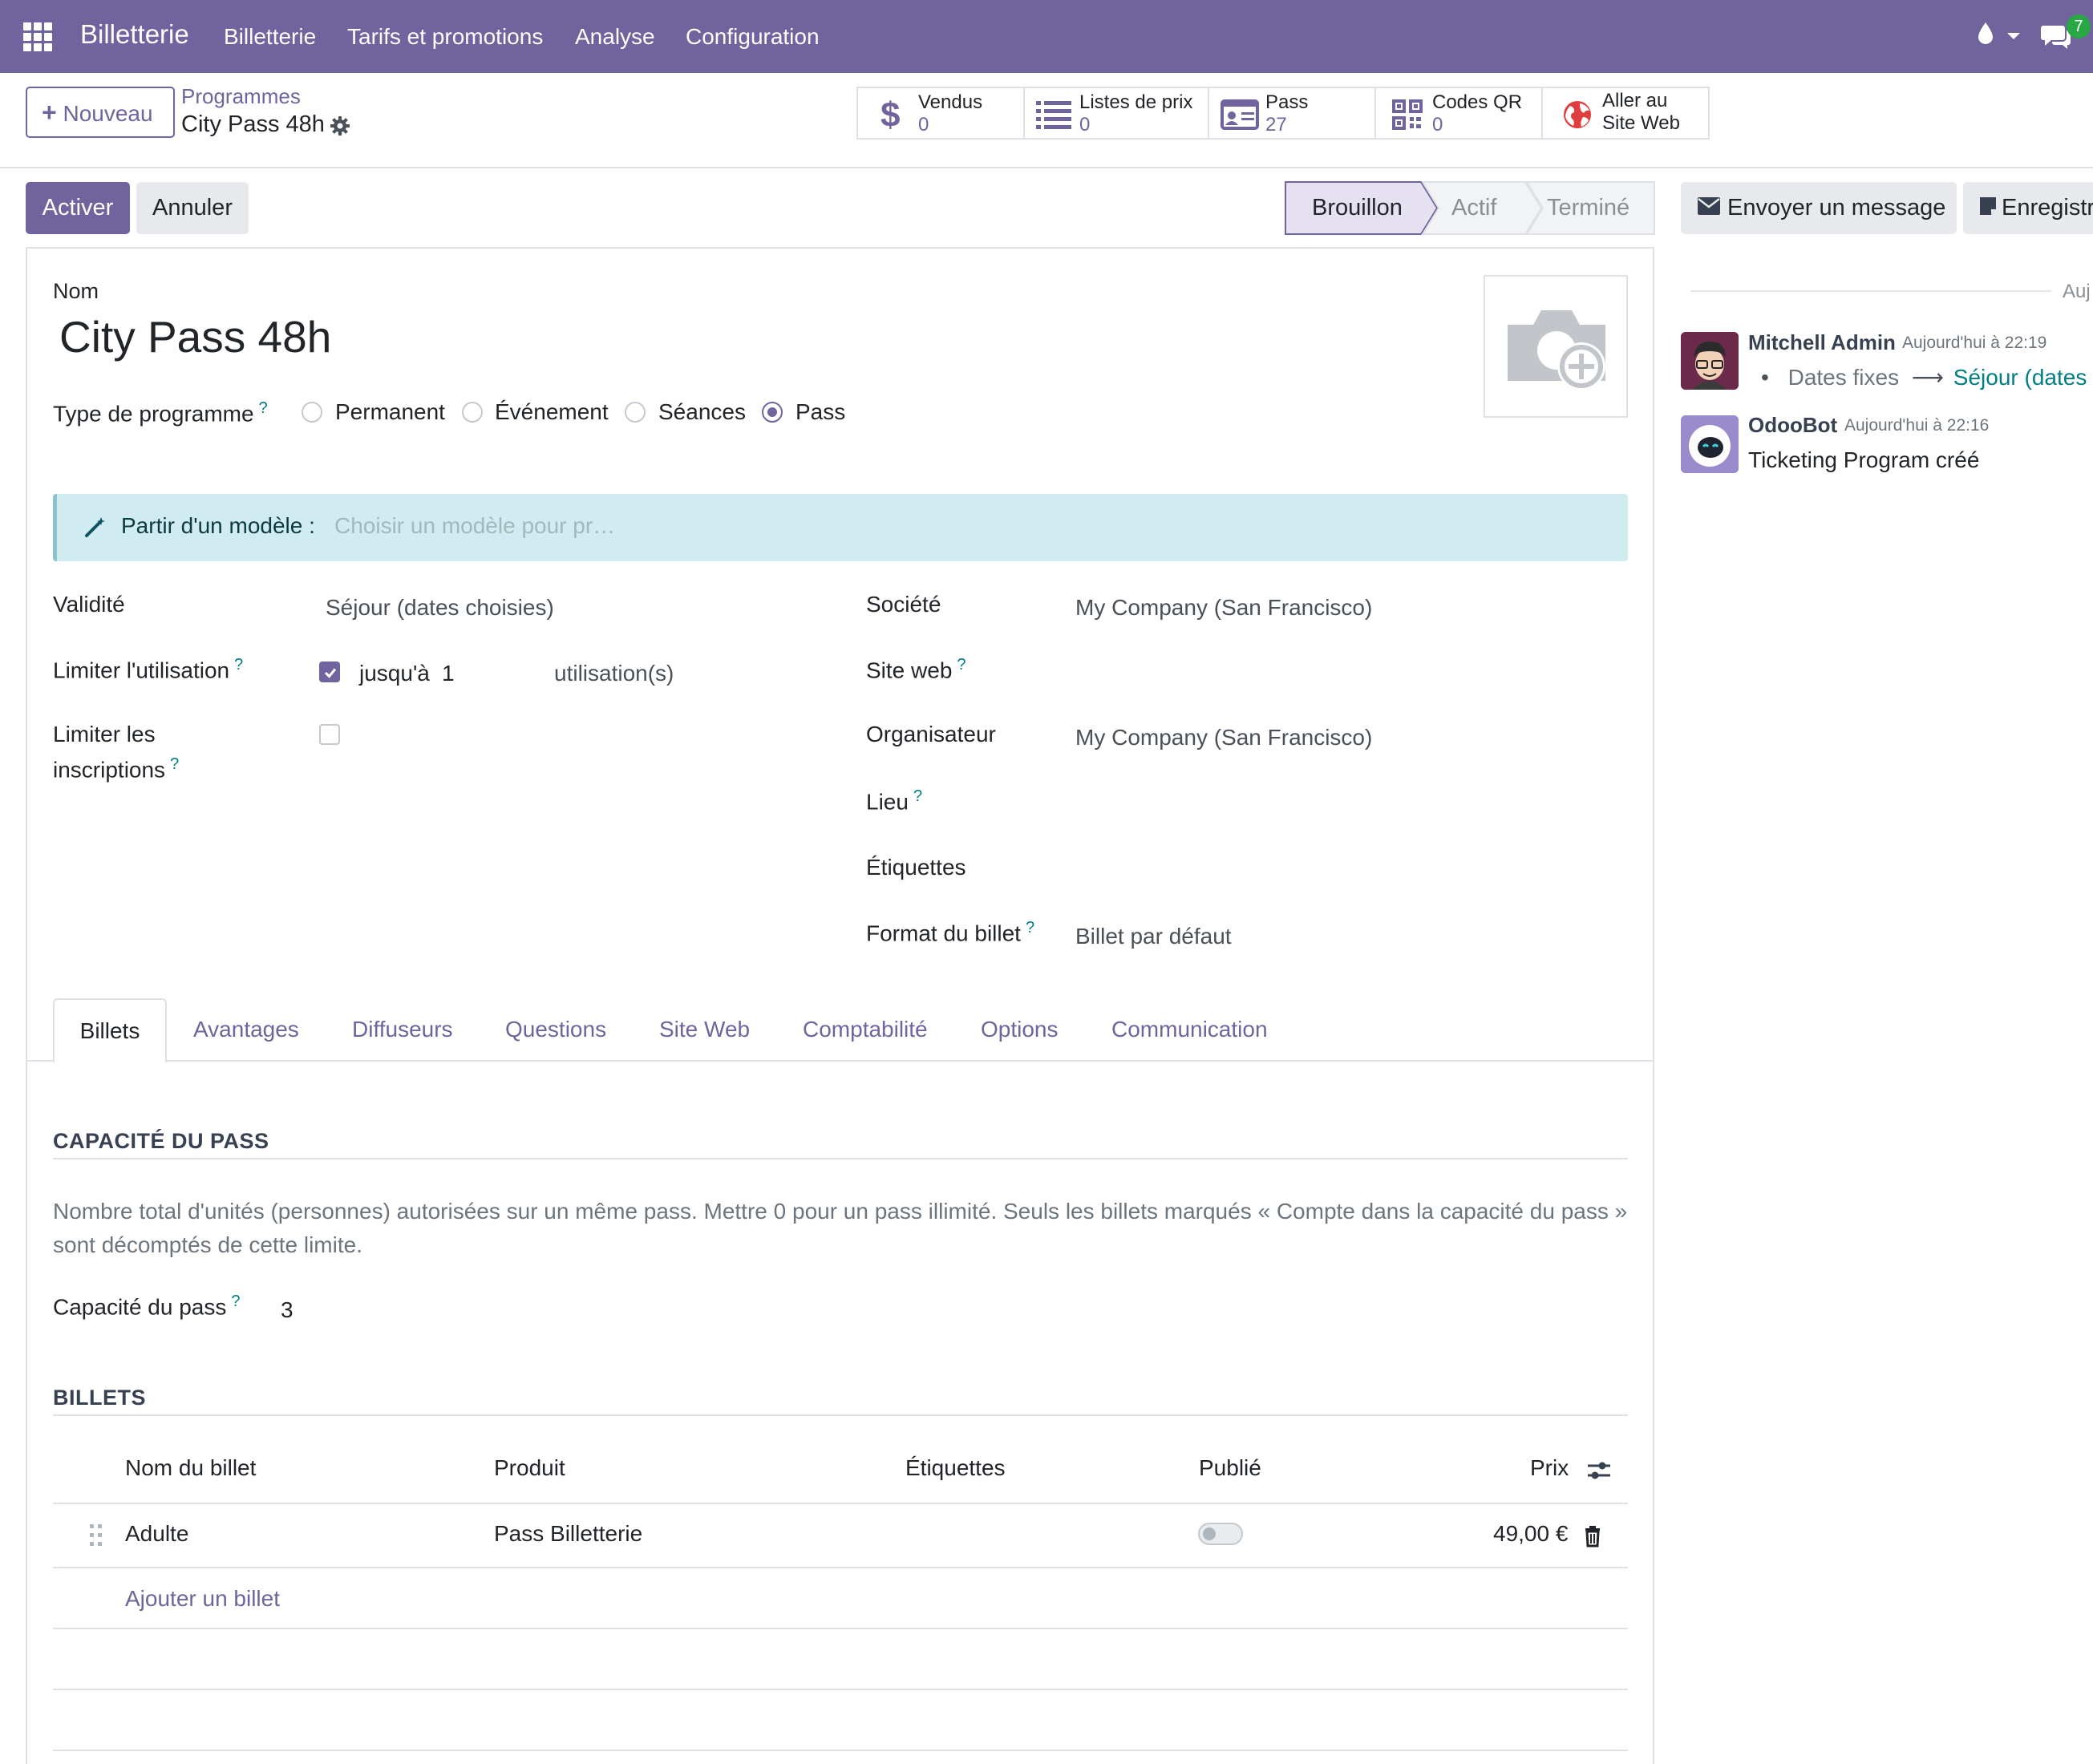 The width and height of the screenshot is (2093, 1764). What do you see at coordinates (555, 1030) in the screenshot?
I see `tab-questions: Questions` at bounding box center [555, 1030].